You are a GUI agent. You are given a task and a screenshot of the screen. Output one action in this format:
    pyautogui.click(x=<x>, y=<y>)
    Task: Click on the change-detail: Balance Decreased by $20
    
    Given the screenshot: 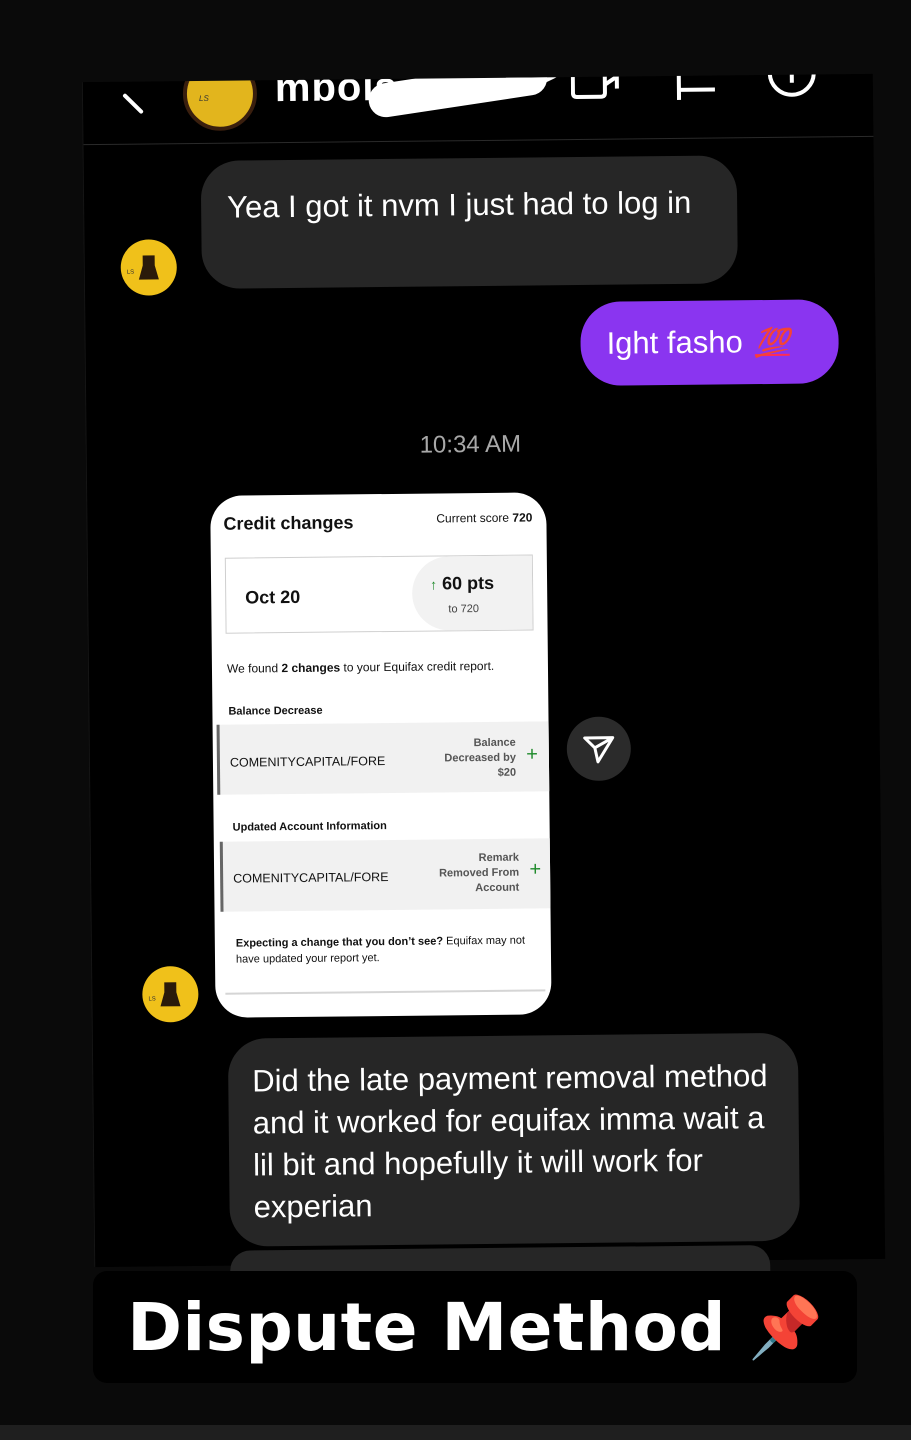 What is the action you would take?
    pyautogui.click(x=480, y=757)
    